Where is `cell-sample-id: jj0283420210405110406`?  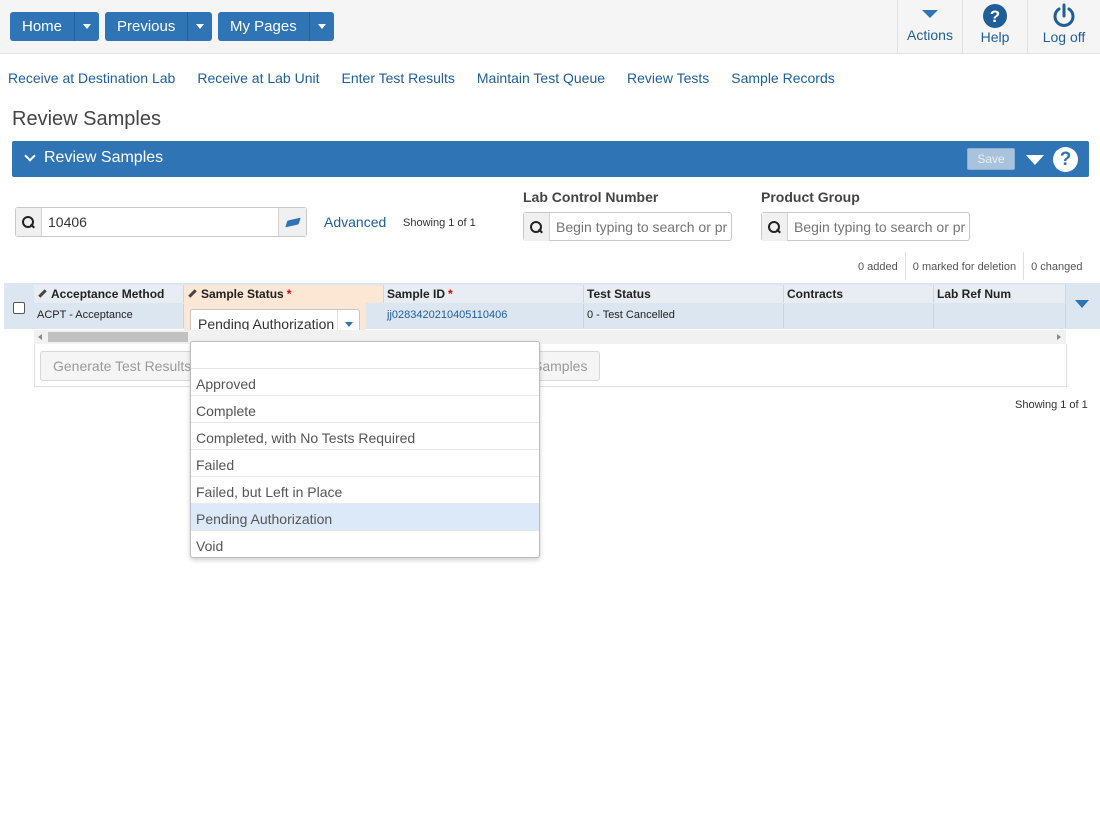
cell-sample-id: jj0283420210405110406 is located at coordinates (484, 316).